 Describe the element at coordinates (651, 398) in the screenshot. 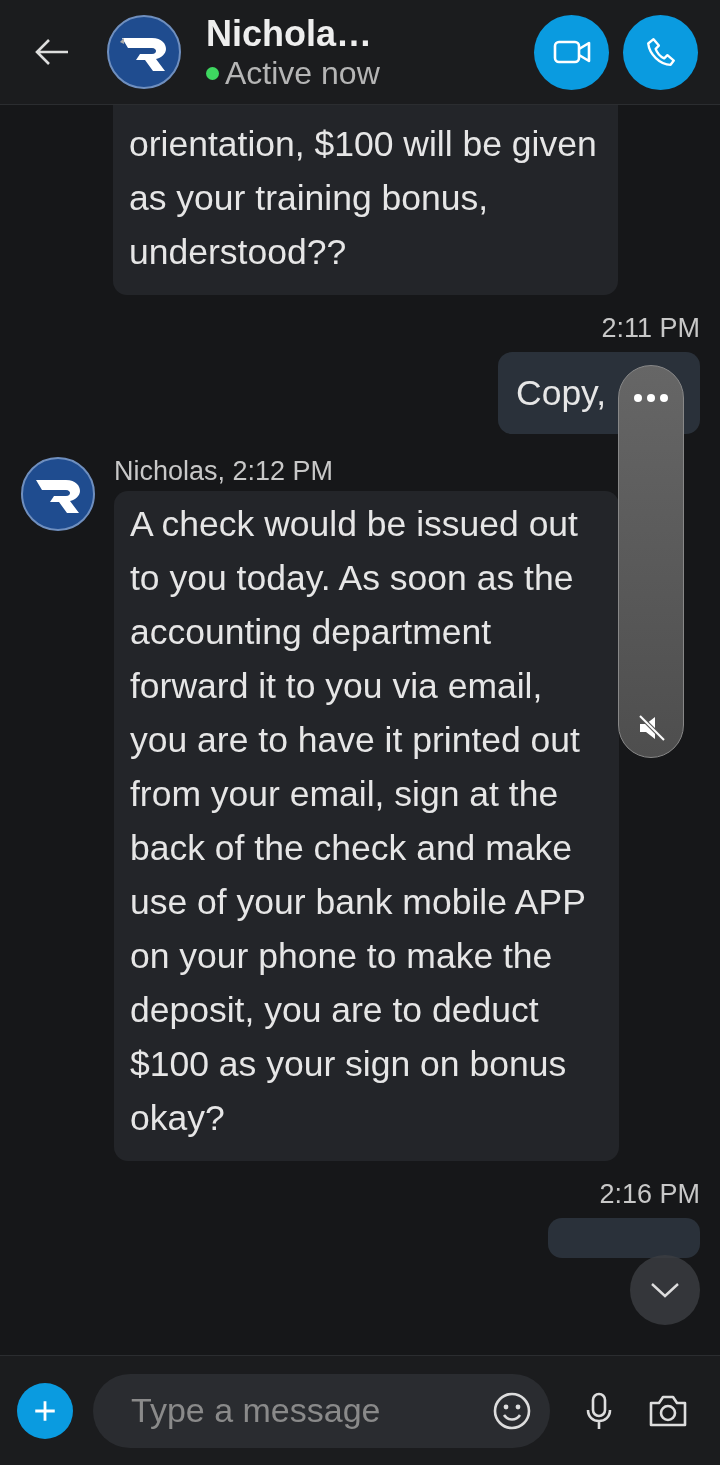

I see `more-icon` at that location.